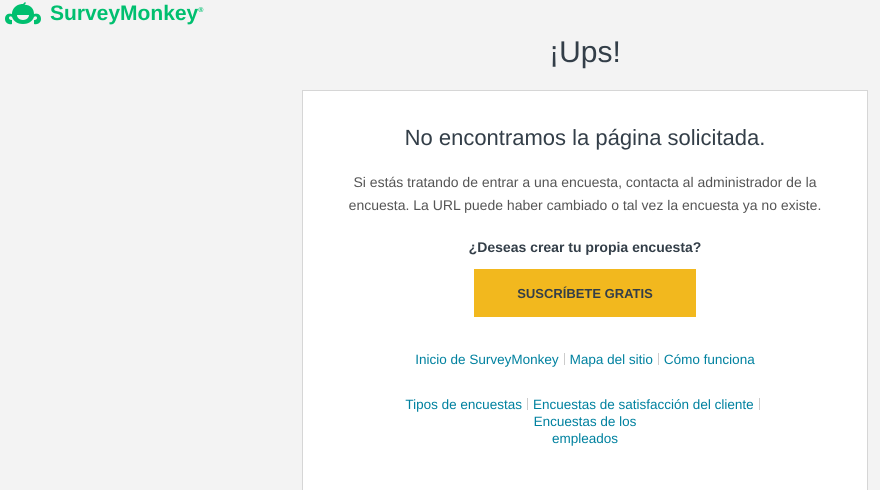  What do you see at coordinates (585, 293) in the screenshot?
I see `signup-button: SUSCRÍBETE GRATIS` at bounding box center [585, 293].